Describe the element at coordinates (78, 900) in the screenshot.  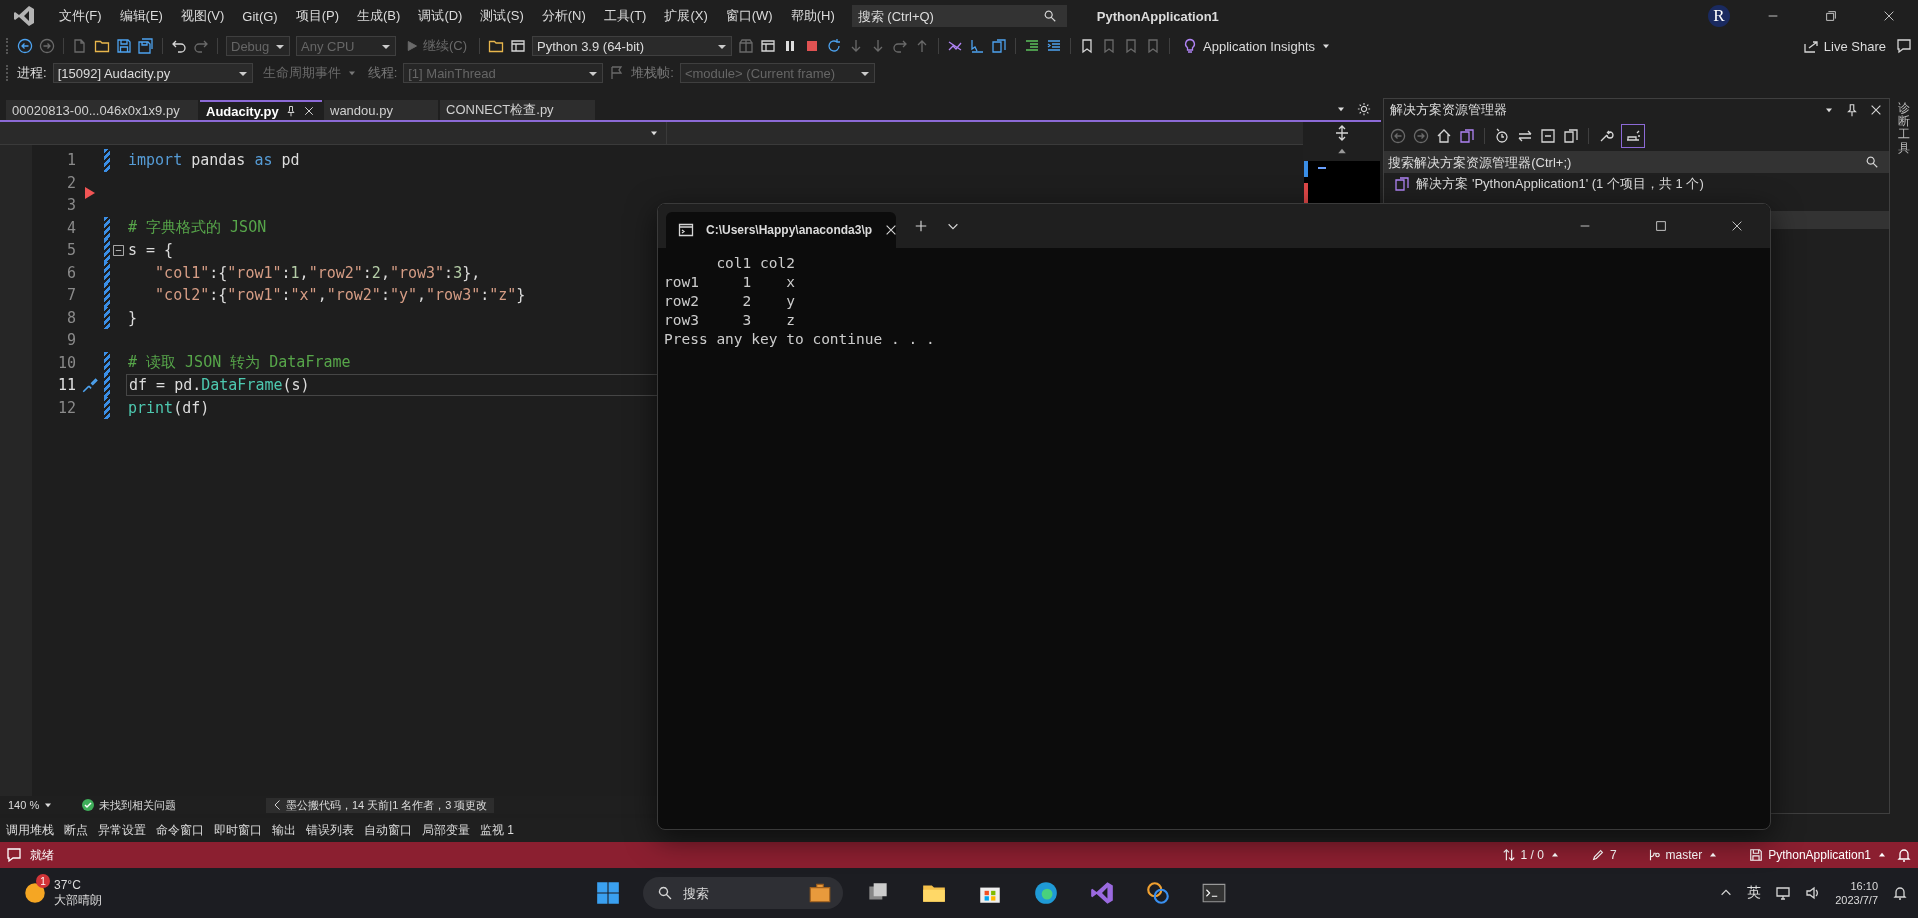
I see `weather-condition: 大部晴朗` at that location.